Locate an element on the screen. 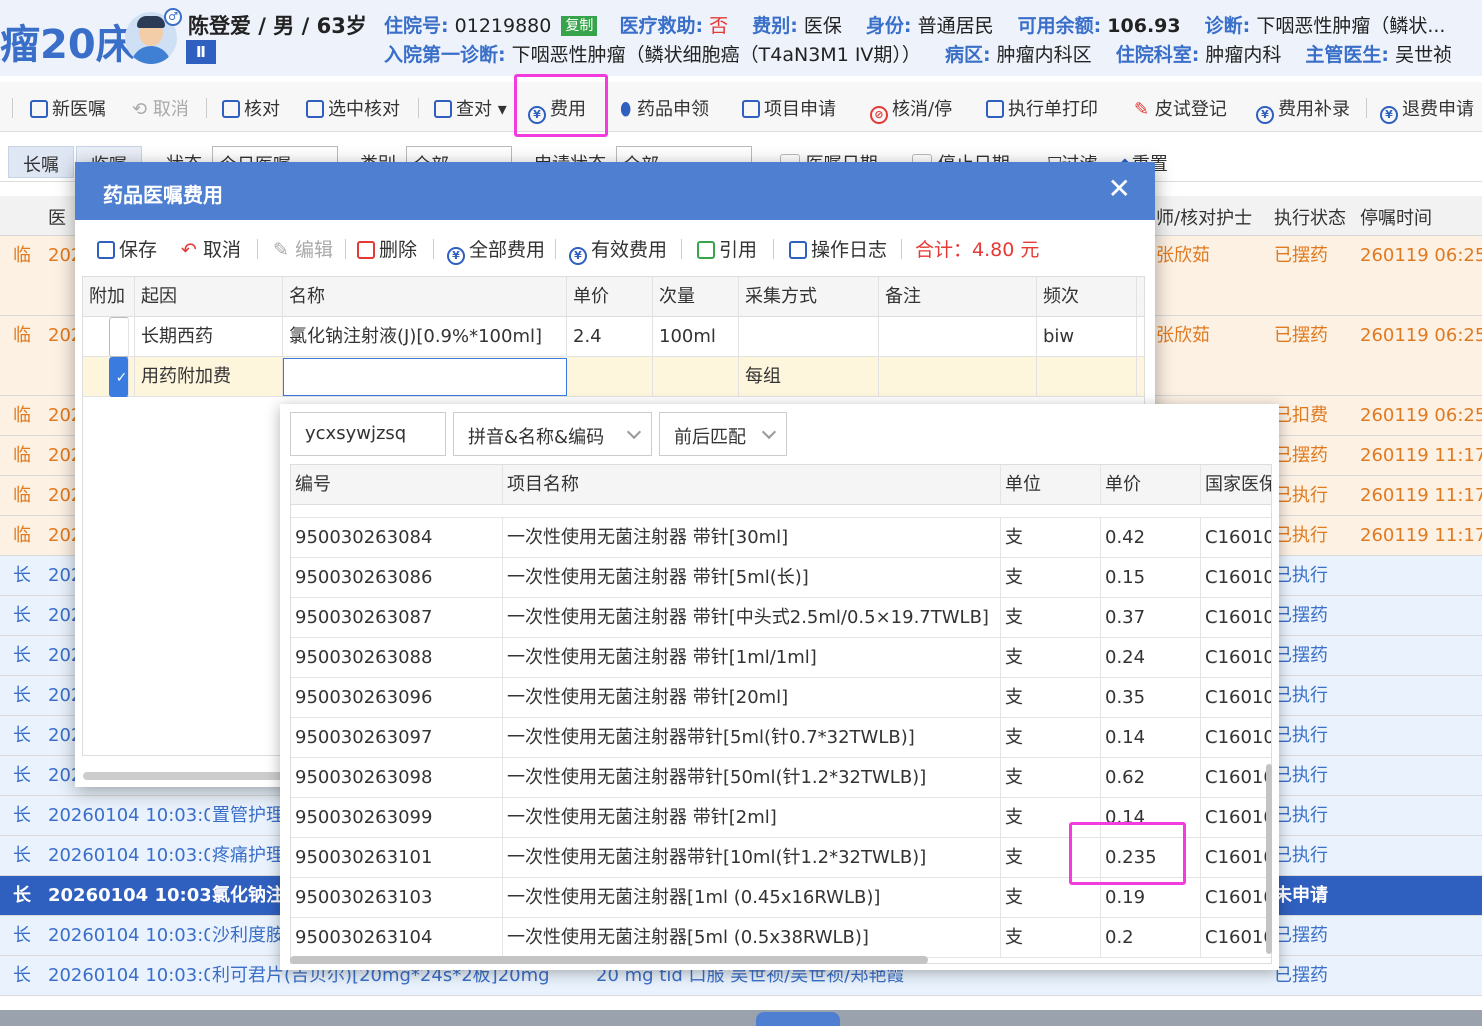 This screenshot has width=1482, height=1026. bed-number: 瘤20床 is located at coordinates (68, 45).